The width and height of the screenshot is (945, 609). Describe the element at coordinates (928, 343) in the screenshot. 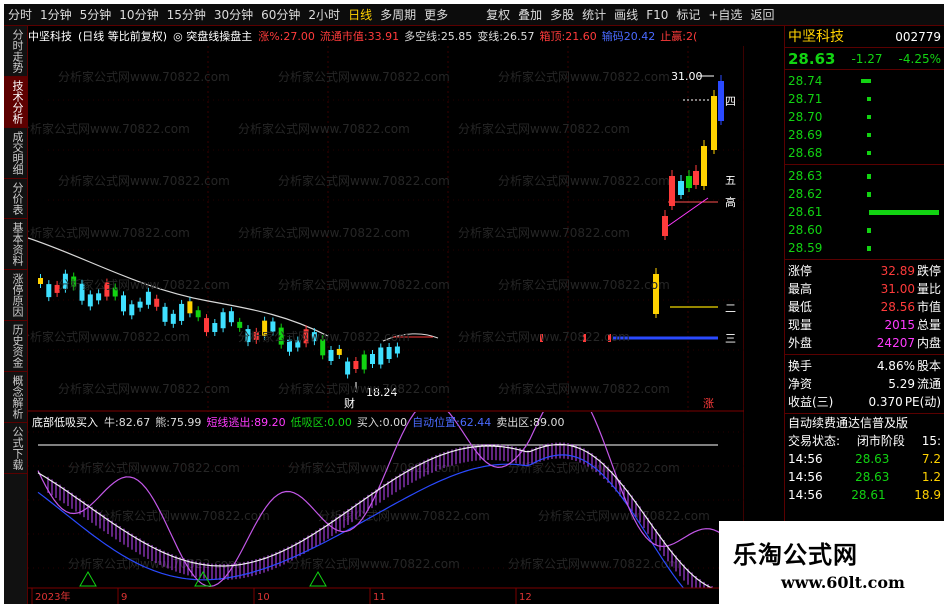

I see `stat-right-label: 内盘` at that location.